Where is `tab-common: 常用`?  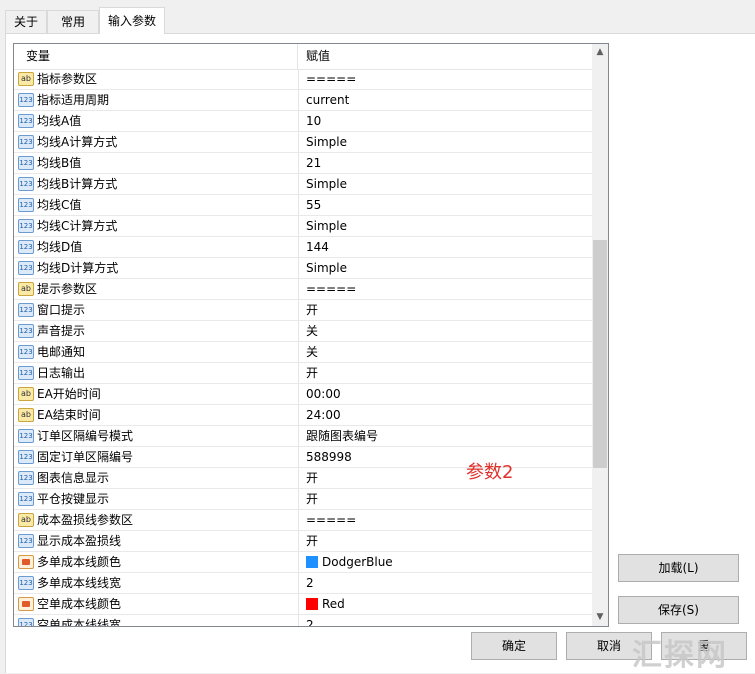 tab-common: 常用 is located at coordinates (73, 21).